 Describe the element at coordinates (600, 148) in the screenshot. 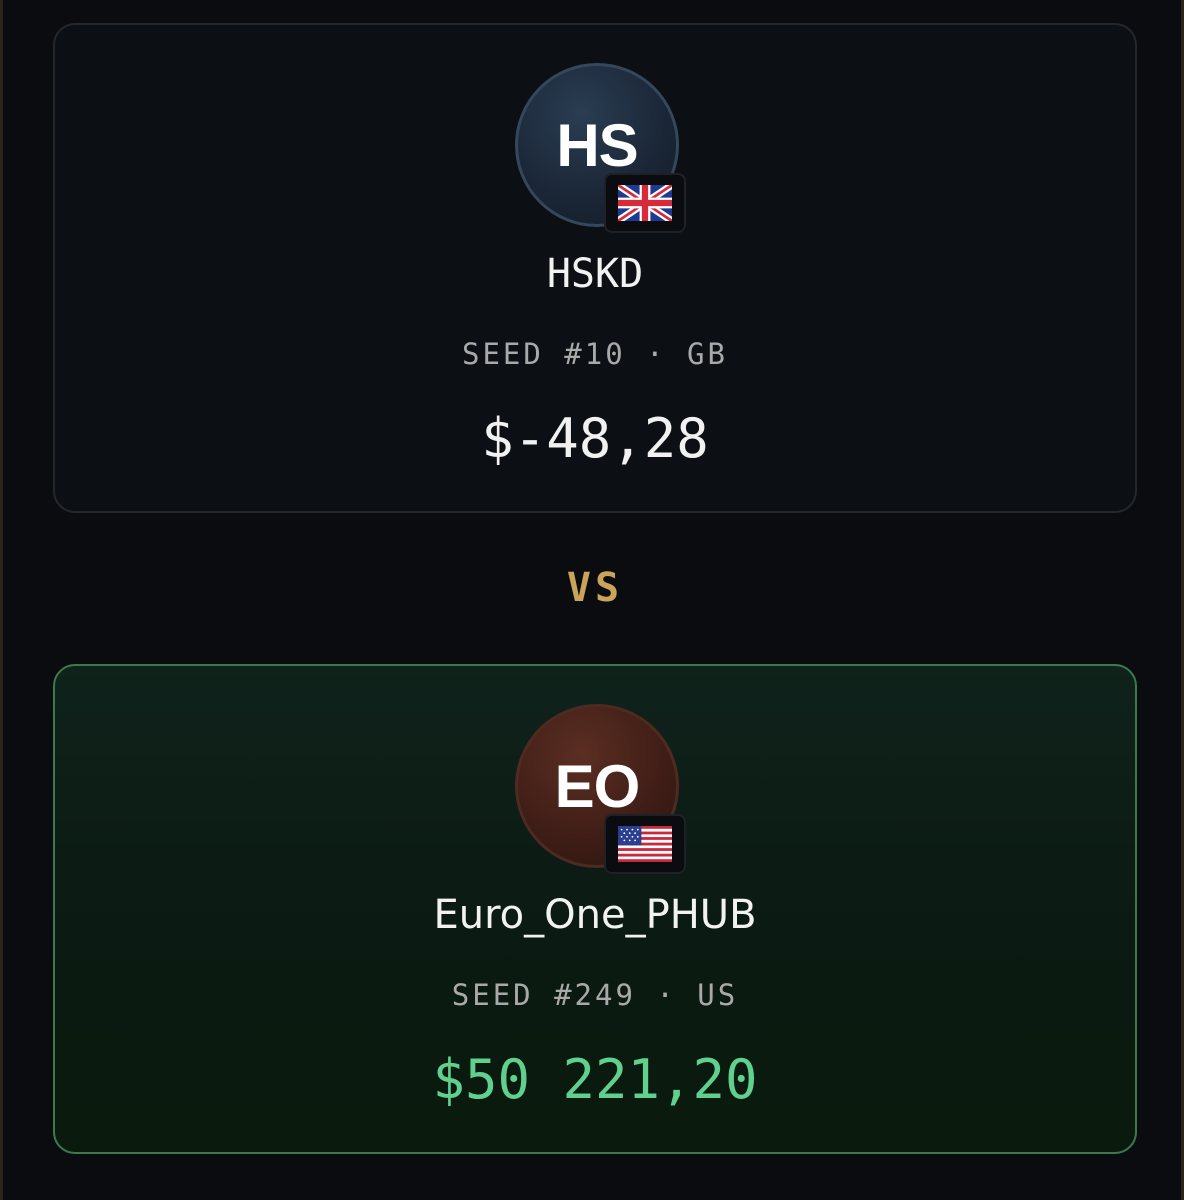

I see `avatar-container: HS` at that location.